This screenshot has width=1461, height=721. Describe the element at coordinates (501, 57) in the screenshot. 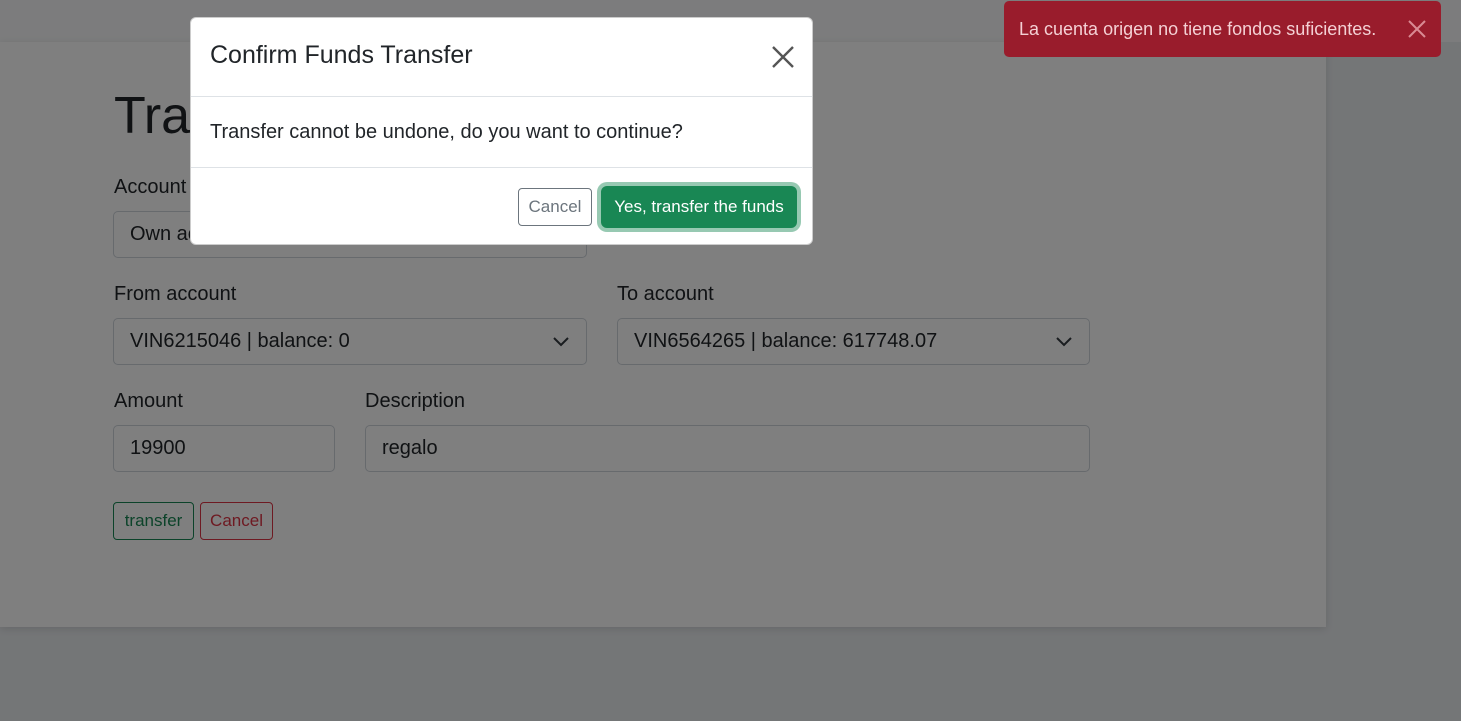

I see `modal-header: Confirm Funds Transfer` at that location.